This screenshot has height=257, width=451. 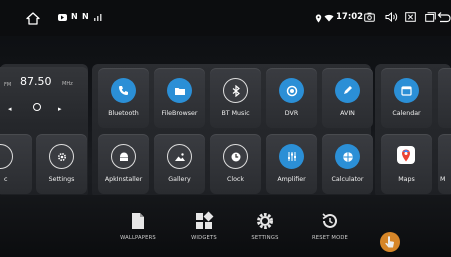 I want to click on dock-label: SETTINGS, so click(x=265, y=238).